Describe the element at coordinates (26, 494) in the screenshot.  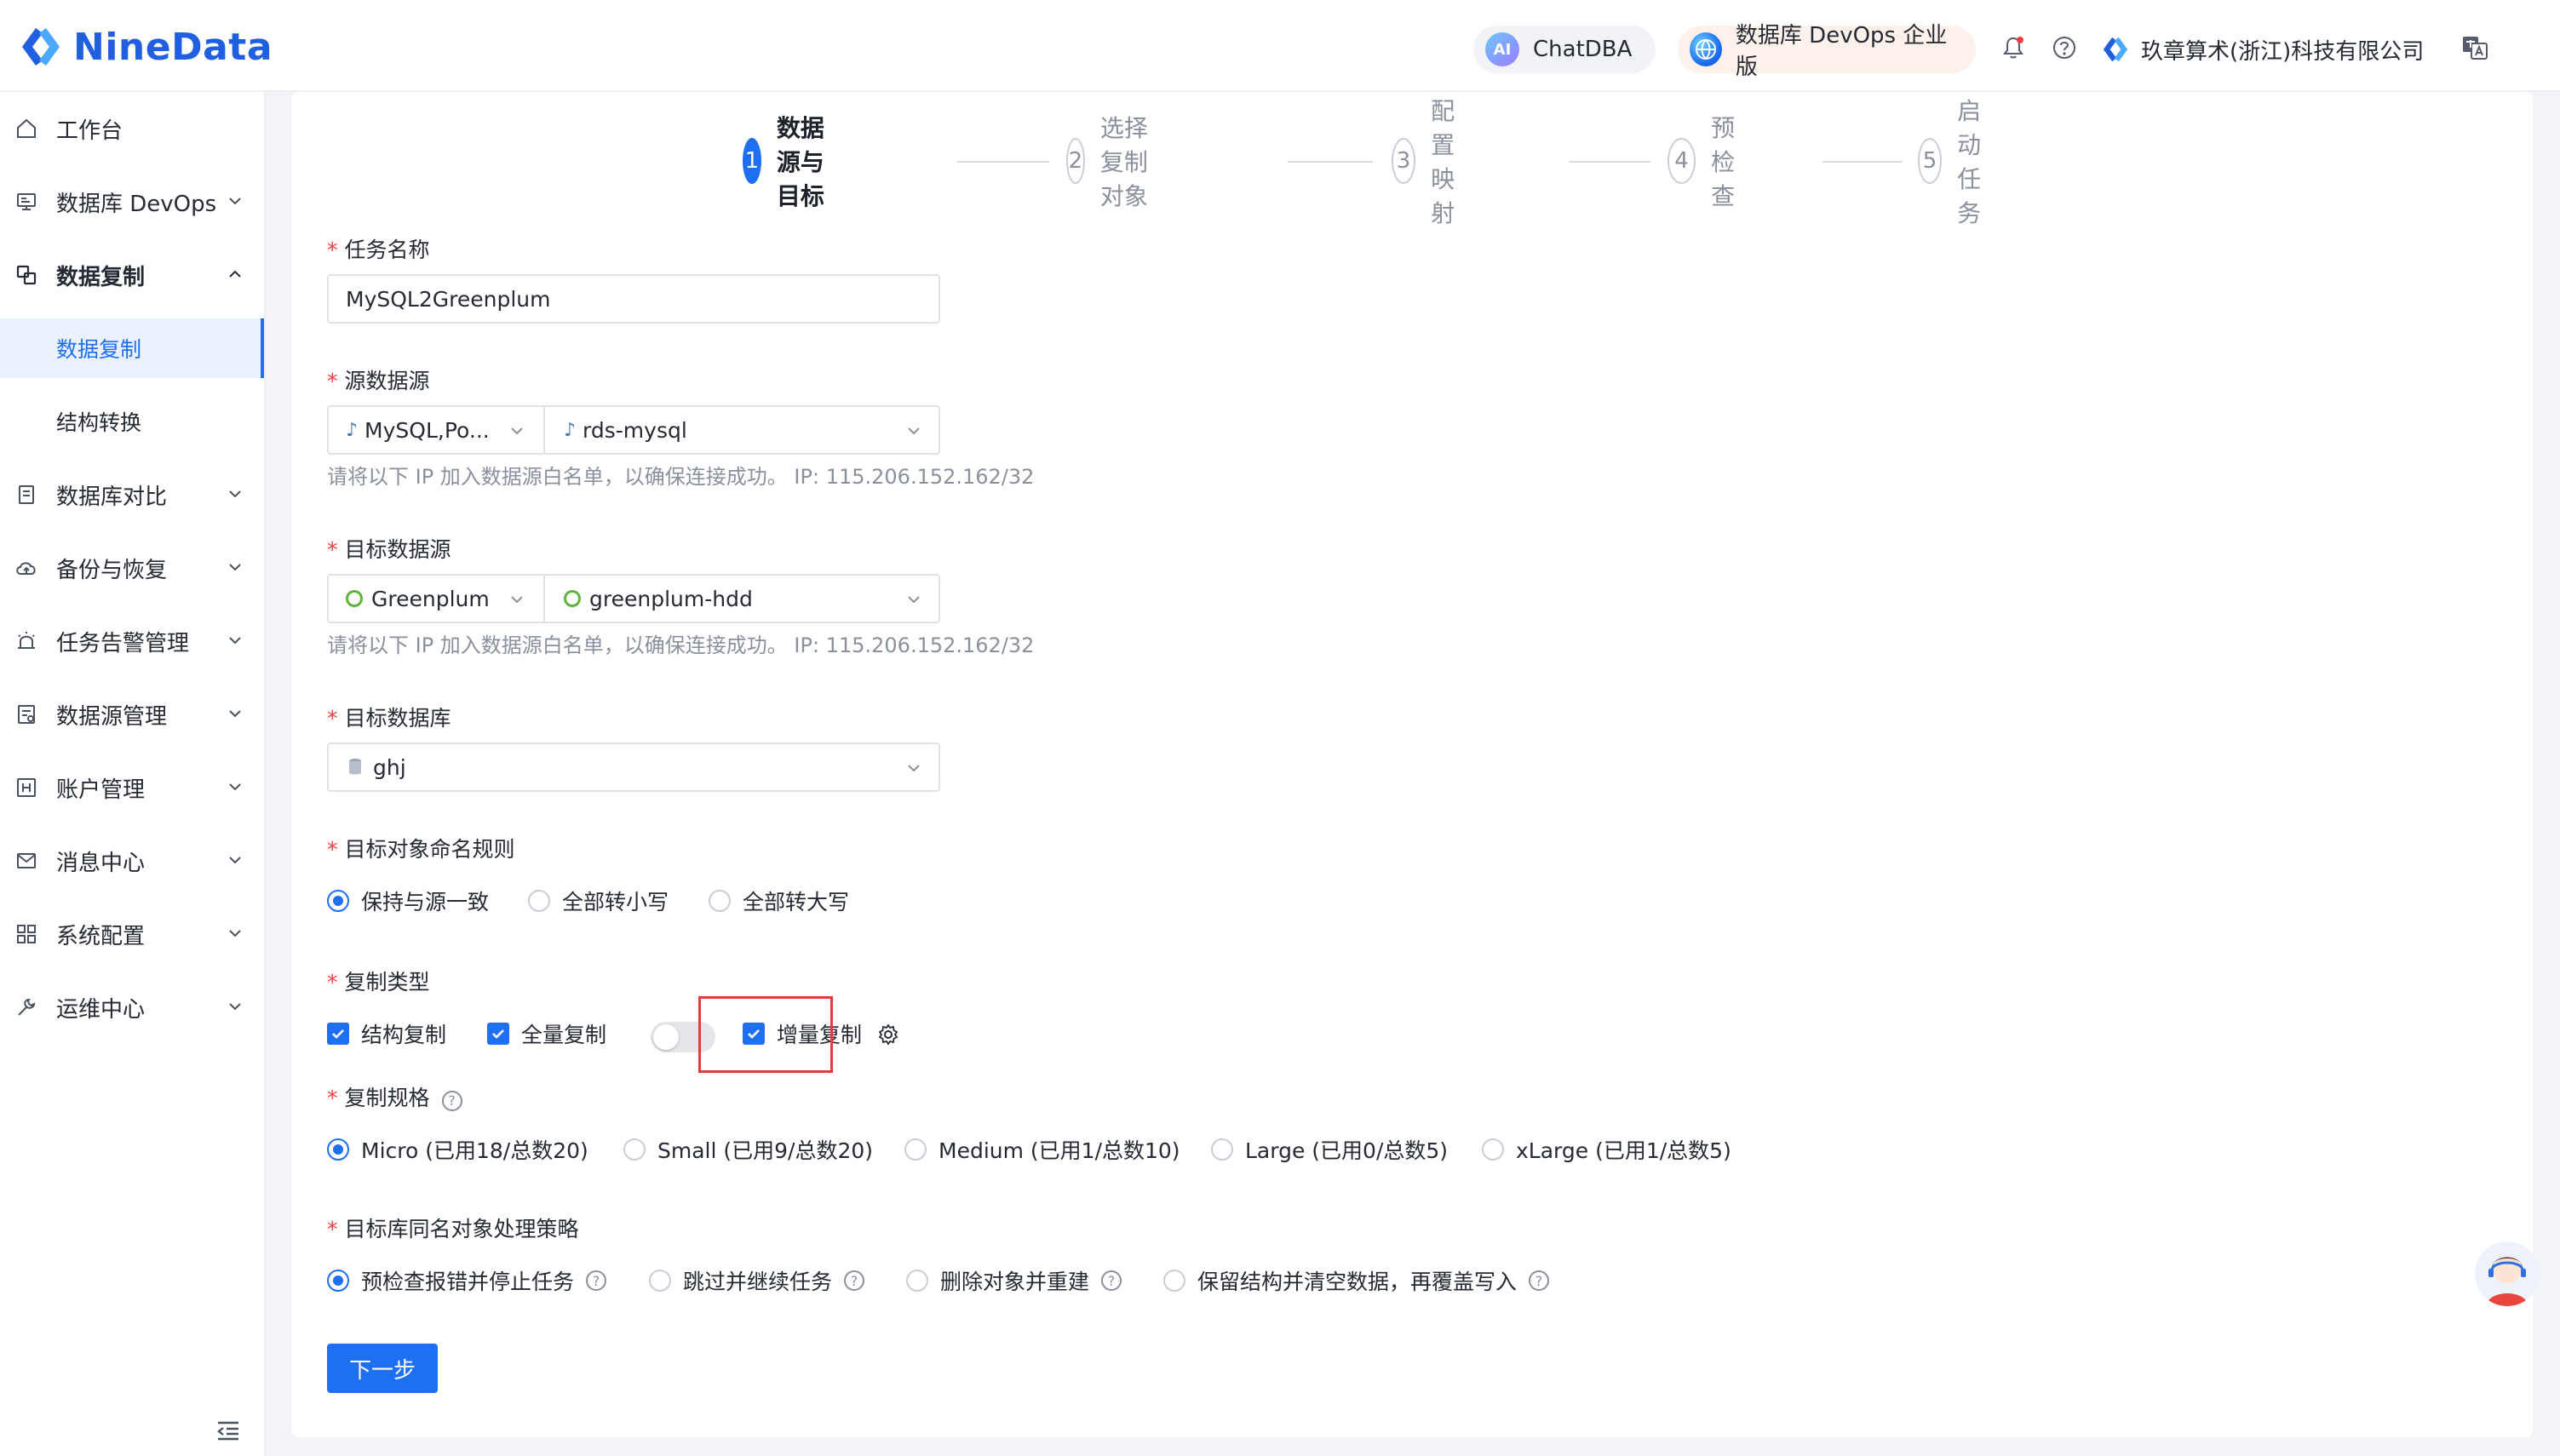
I see `compare-icon` at that location.